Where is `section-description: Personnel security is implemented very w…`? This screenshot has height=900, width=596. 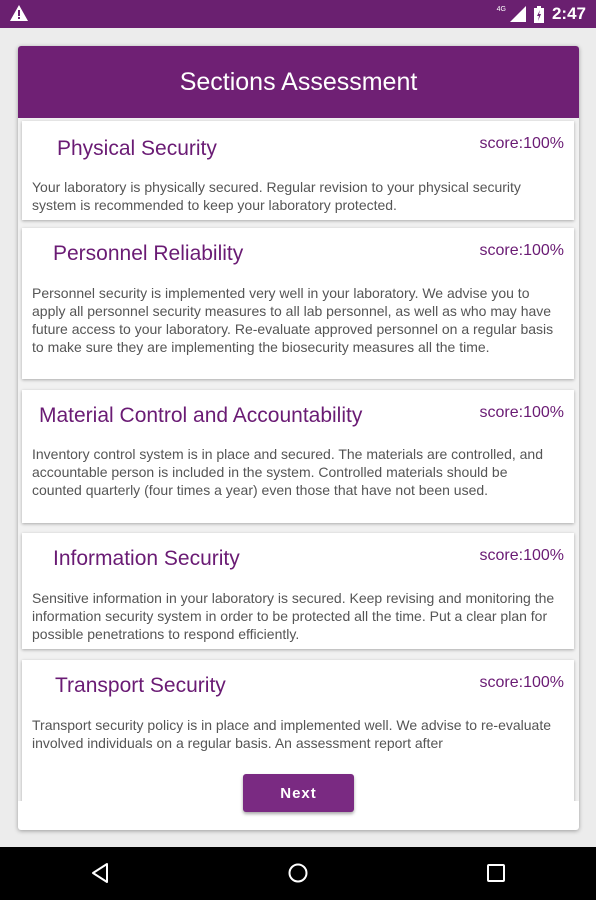 section-description: Personnel security is implemented very w… is located at coordinates (293, 320).